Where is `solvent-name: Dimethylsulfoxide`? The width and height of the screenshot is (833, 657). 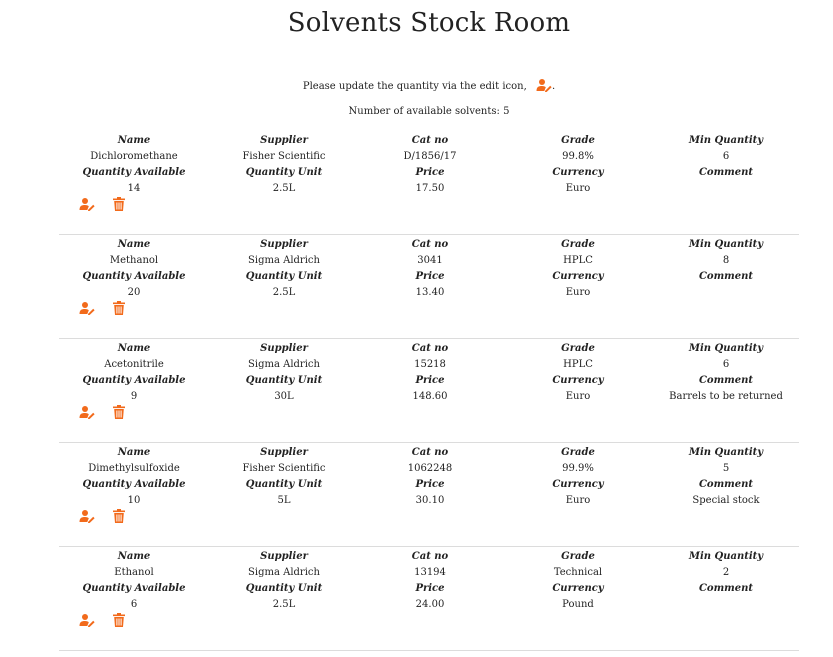 solvent-name: Dimethylsulfoxide is located at coordinates (134, 468).